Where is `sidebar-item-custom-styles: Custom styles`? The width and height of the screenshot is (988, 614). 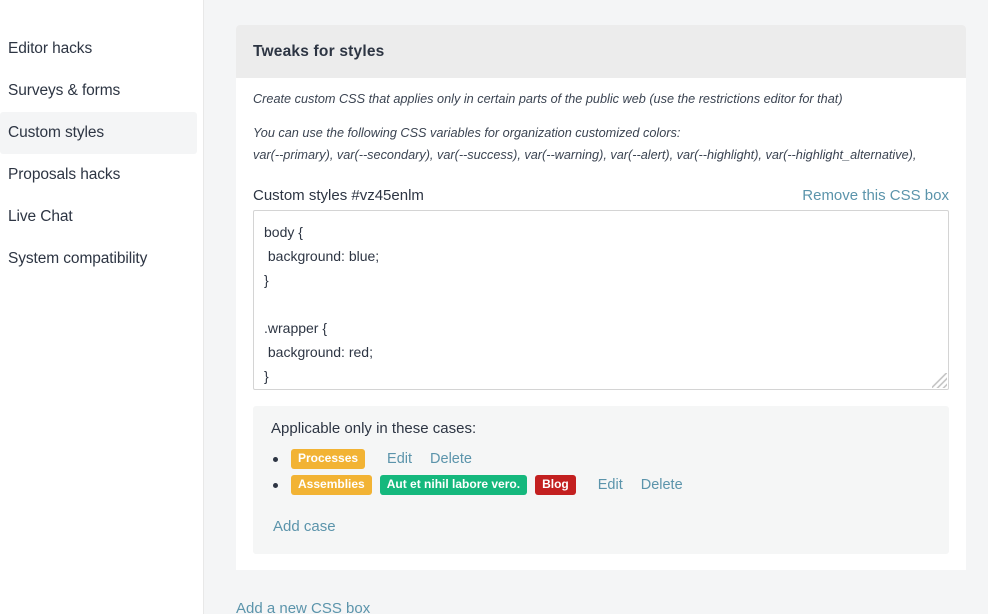
sidebar-item-custom-styles: Custom styles is located at coordinates (98, 133).